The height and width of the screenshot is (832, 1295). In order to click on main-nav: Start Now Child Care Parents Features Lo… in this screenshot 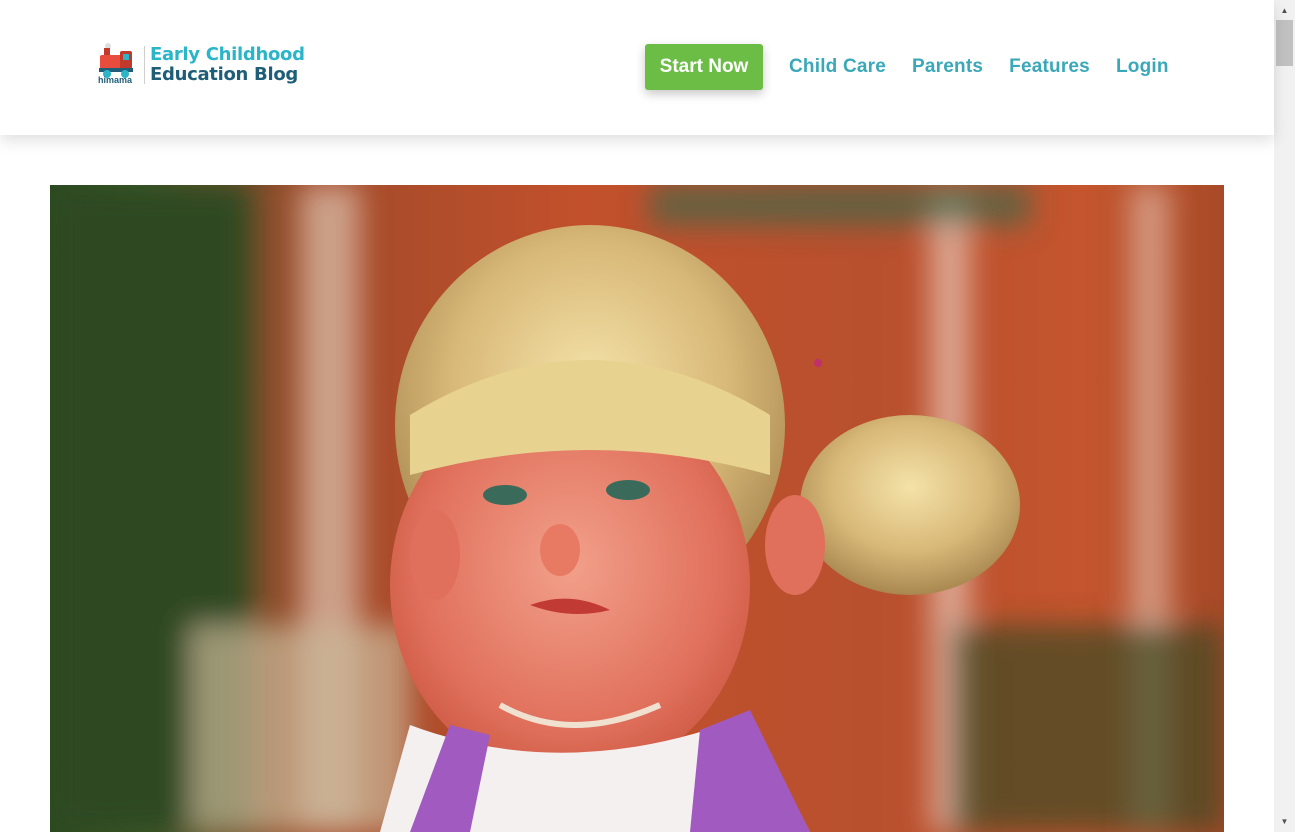, I will do `click(907, 67)`.